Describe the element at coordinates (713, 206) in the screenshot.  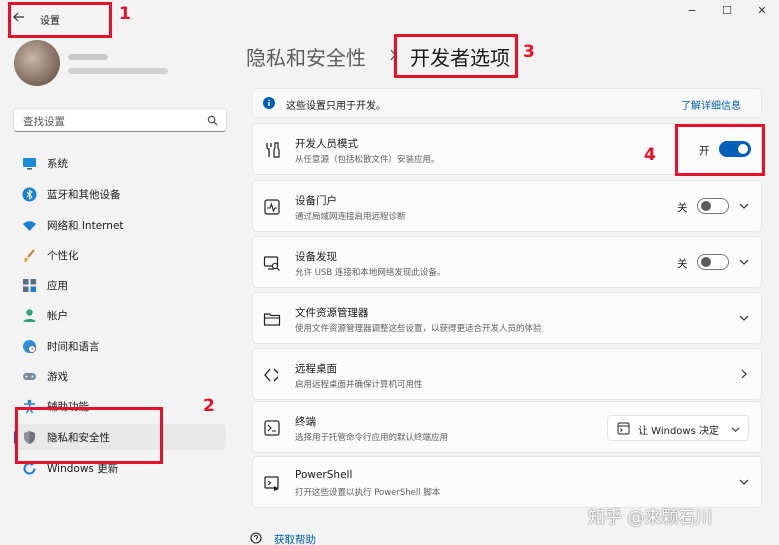
I see `device-portal-toggle` at that location.